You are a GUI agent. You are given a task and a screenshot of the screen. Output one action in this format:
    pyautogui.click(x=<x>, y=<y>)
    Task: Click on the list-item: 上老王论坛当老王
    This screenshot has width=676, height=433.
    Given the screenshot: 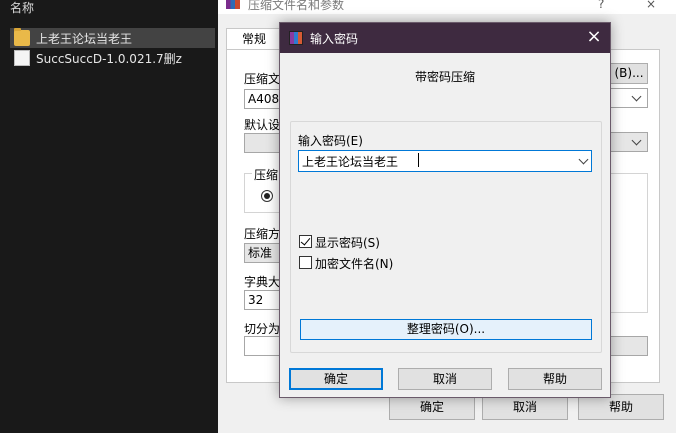 What is the action you would take?
    pyautogui.click(x=112, y=38)
    